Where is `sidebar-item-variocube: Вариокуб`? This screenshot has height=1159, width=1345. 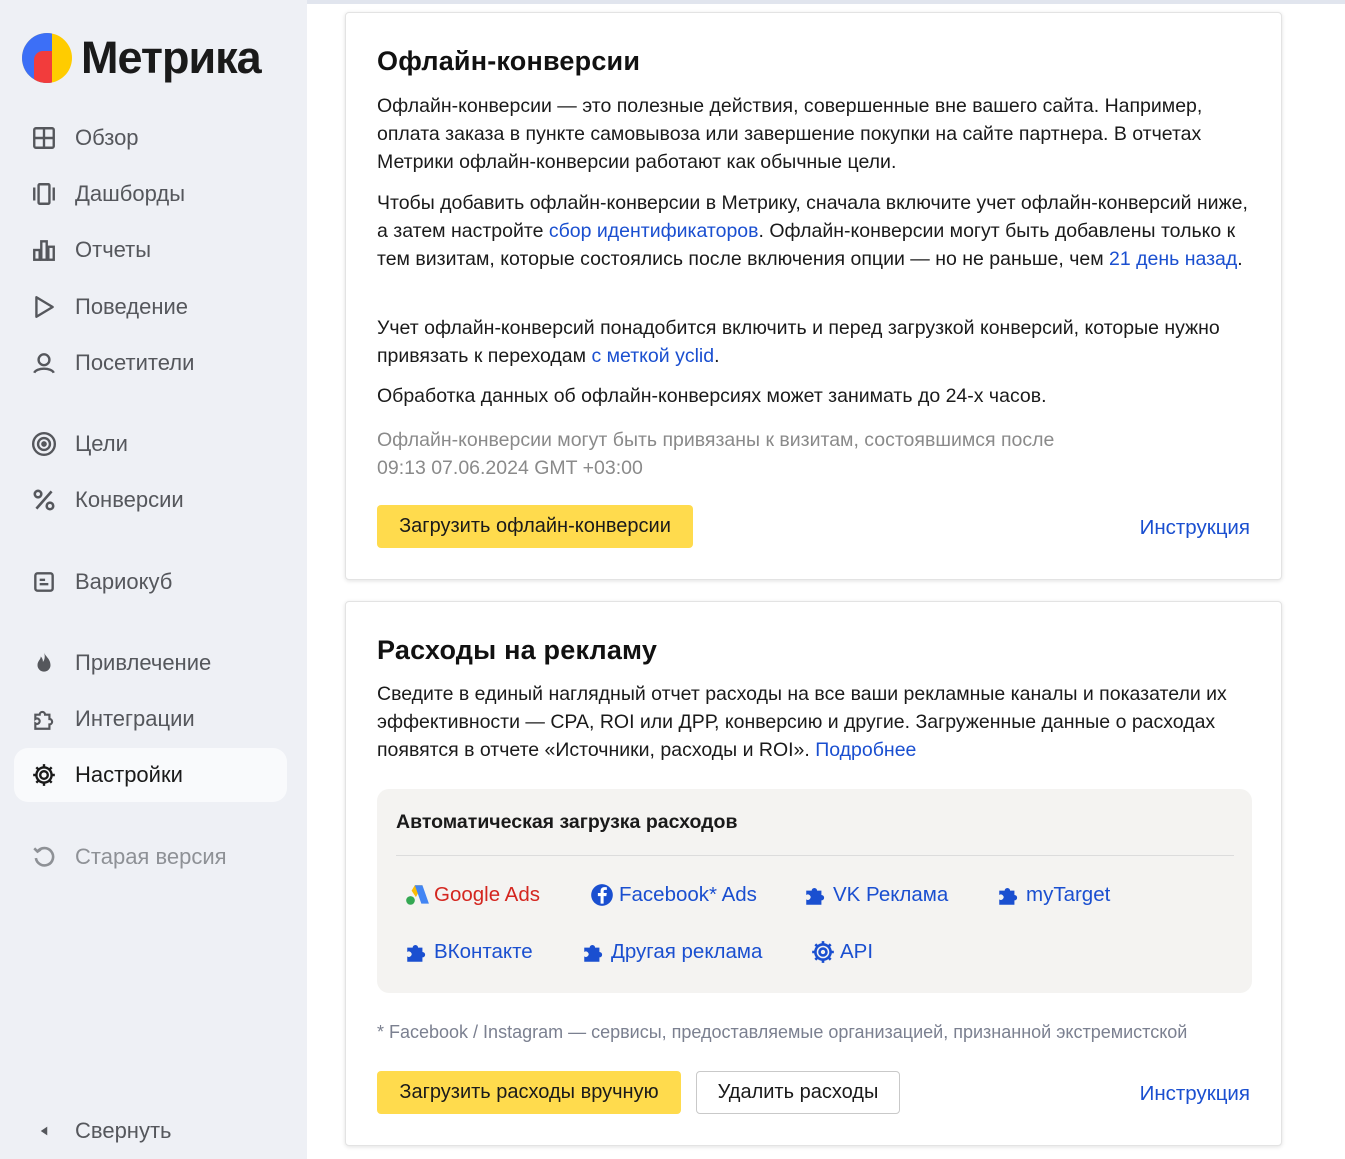
sidebar-item-variocube: Вариокуб is located at coordinates (150, 582).